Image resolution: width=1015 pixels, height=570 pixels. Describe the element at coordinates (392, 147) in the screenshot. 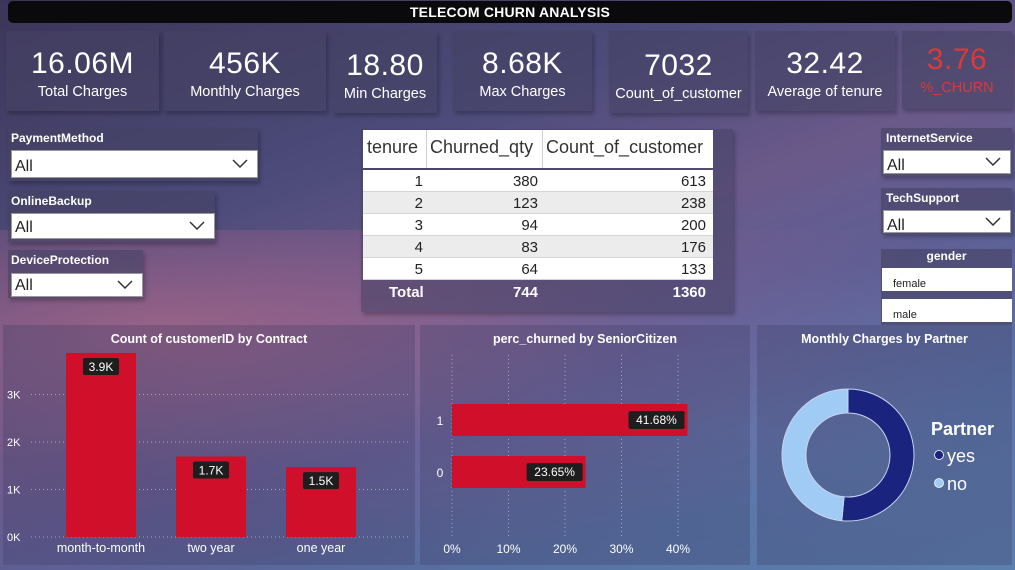

I see `column-header-tenure: tenure` at that location.